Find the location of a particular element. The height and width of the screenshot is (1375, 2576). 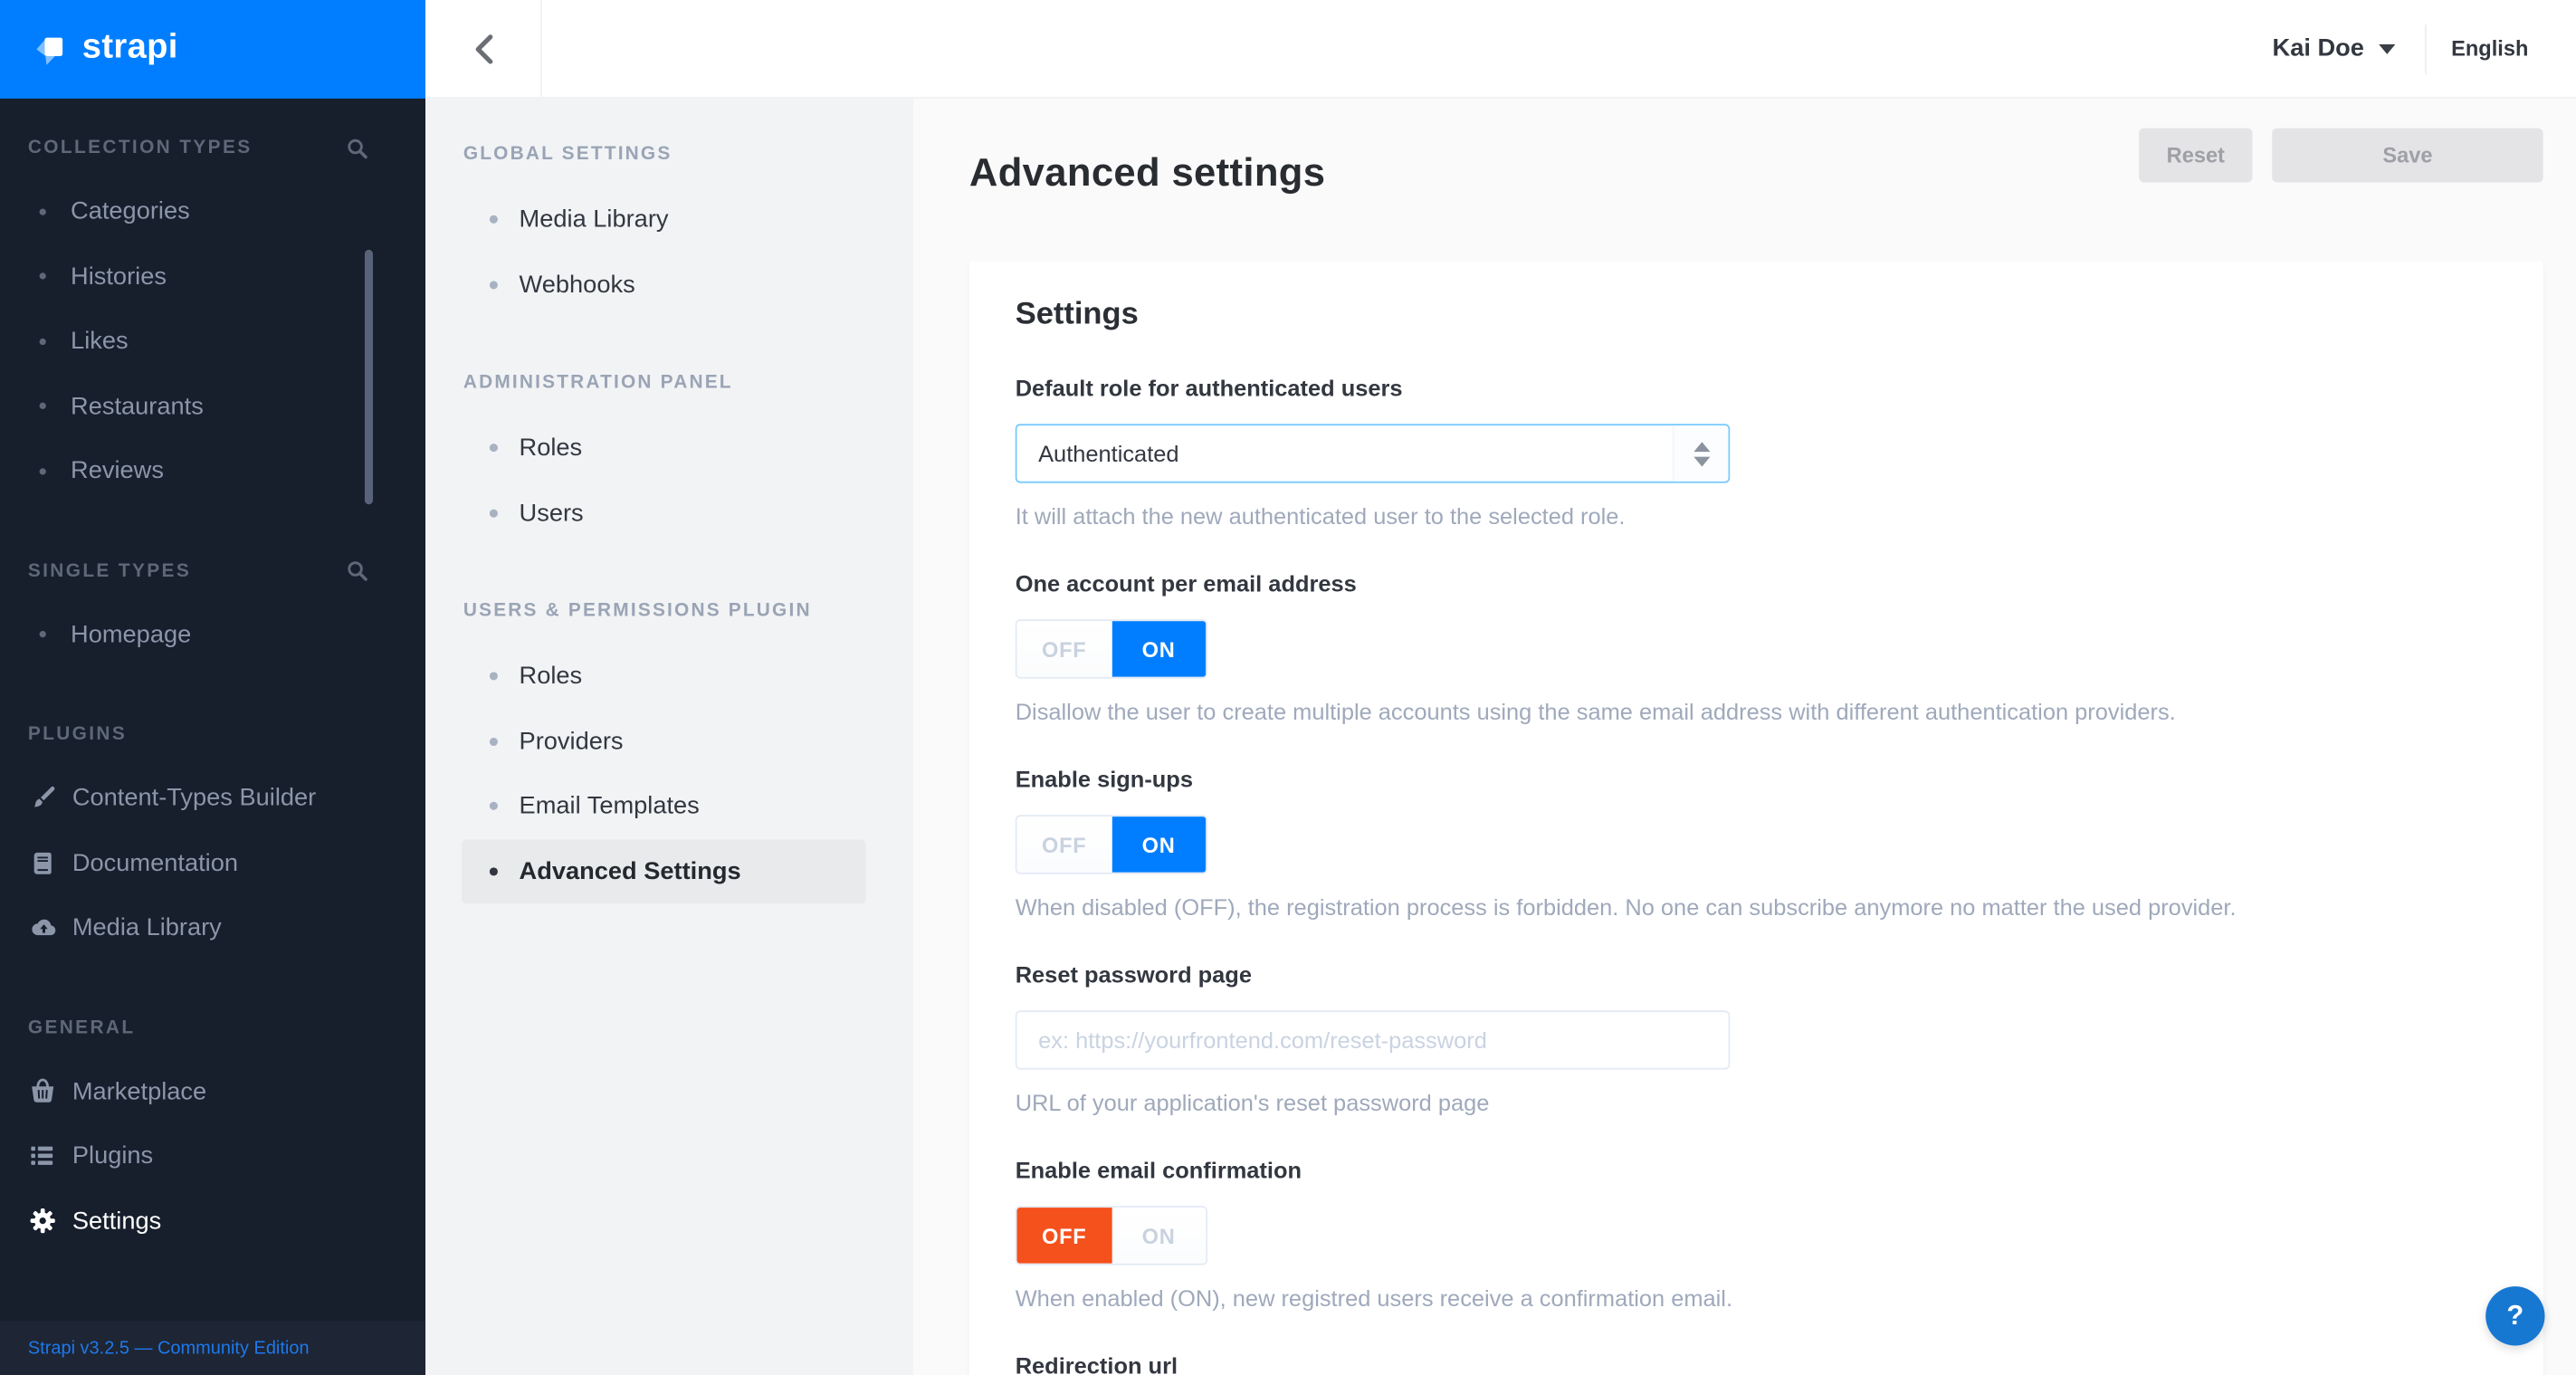

sidebar-item-homepage: Homepage is located at coordinates (213, 634).